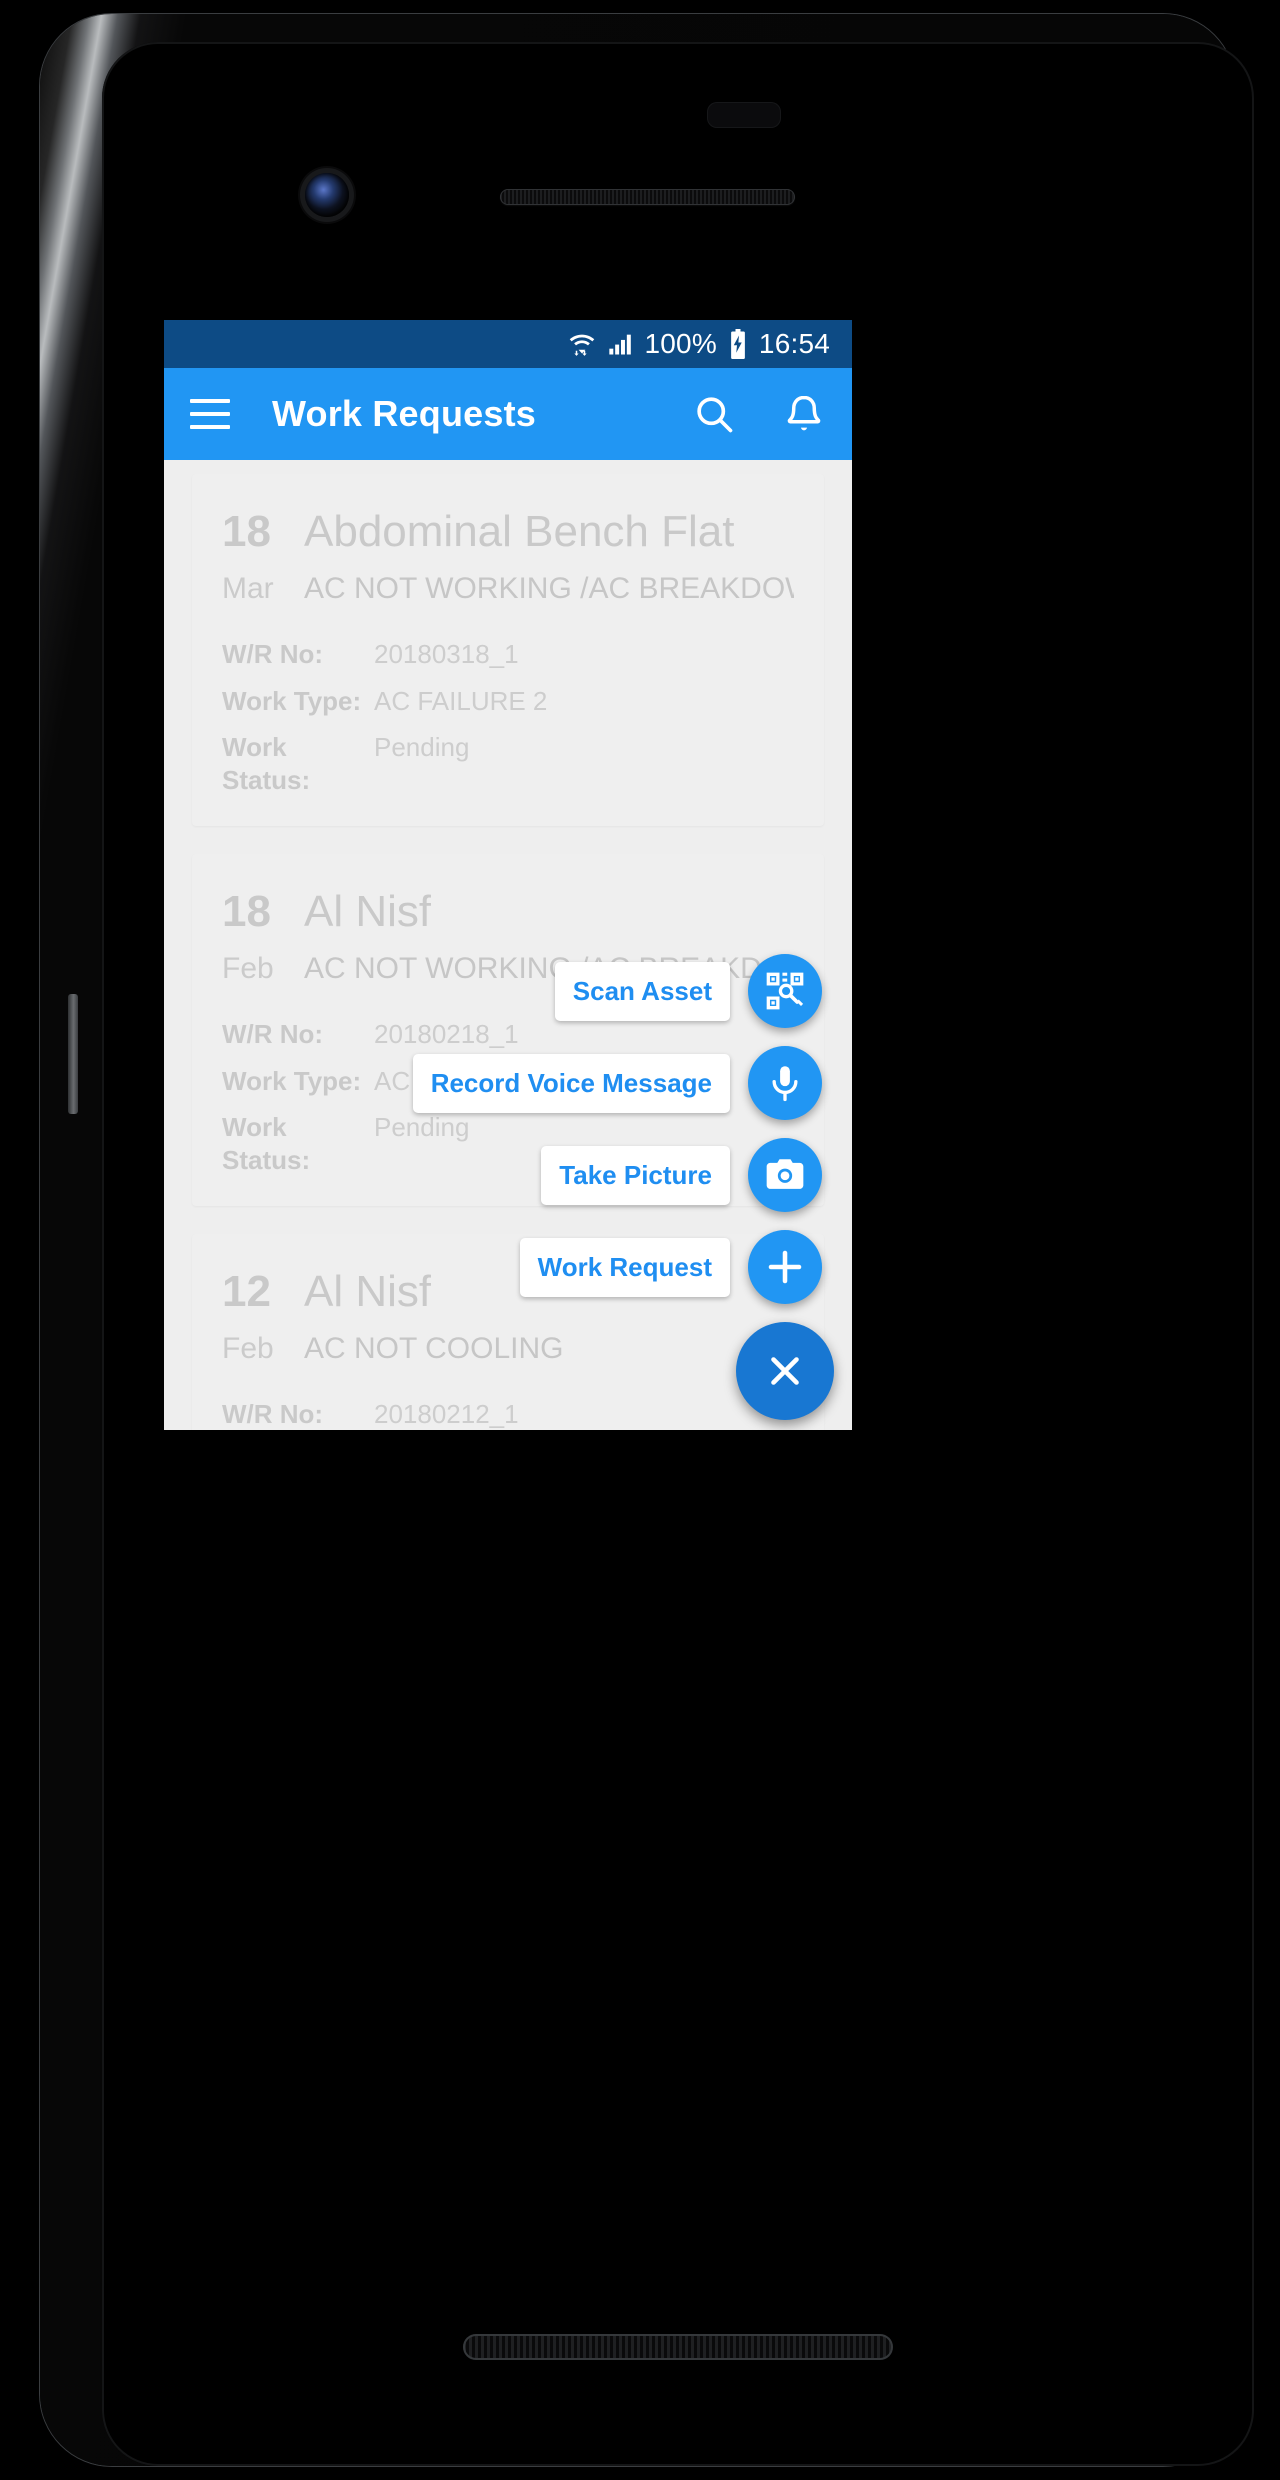  I want to click on card-header: 18 Abdominal Bench Flat, so click(508, 532).